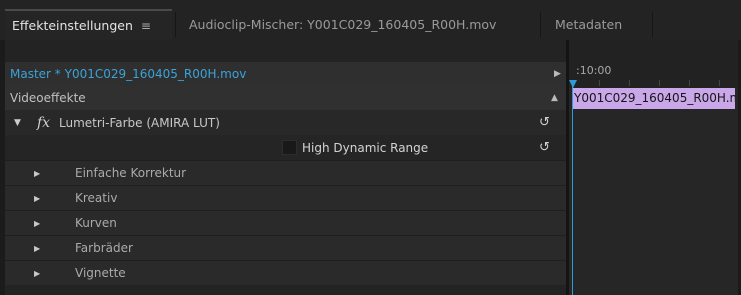 This screenshot has width=741, height=295. Describe the element at coordinates (285, 247) in the screenshot. I see `section-row-farbraeder: ▶ Farbräder` at that location.